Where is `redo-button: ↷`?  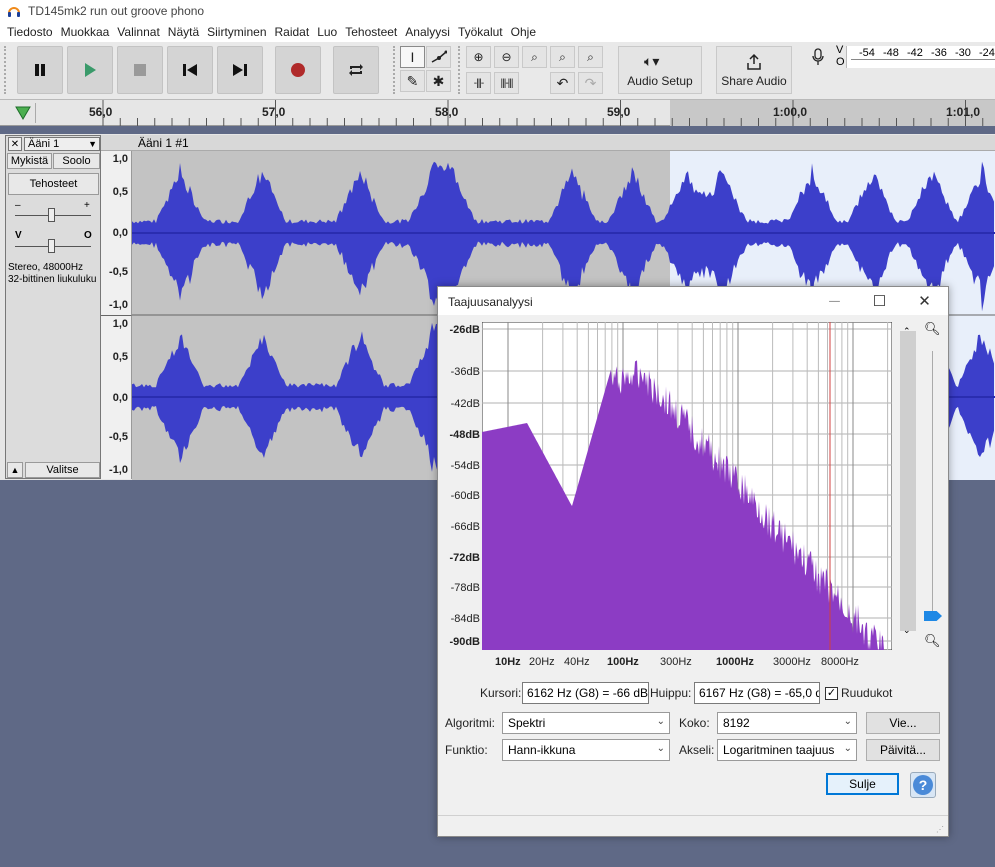
redo-button: ↷ is located at coordinates (590, 83).